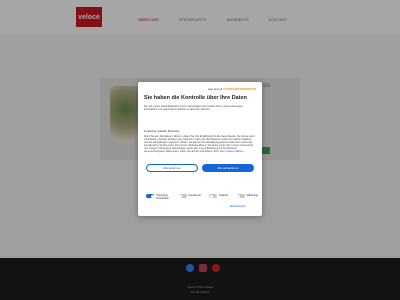  Describe the element at coordinates (195, 98) in the screenshot. I see `consent-title: Sie haben die Kontrolle über Ihre Daten` at that location.